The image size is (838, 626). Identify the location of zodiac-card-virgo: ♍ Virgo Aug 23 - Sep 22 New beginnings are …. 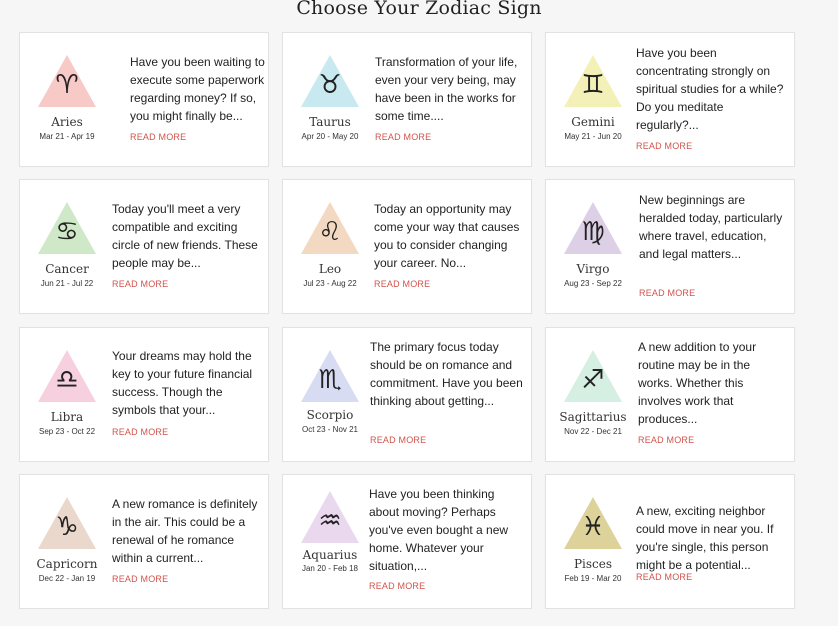
(670, 246).